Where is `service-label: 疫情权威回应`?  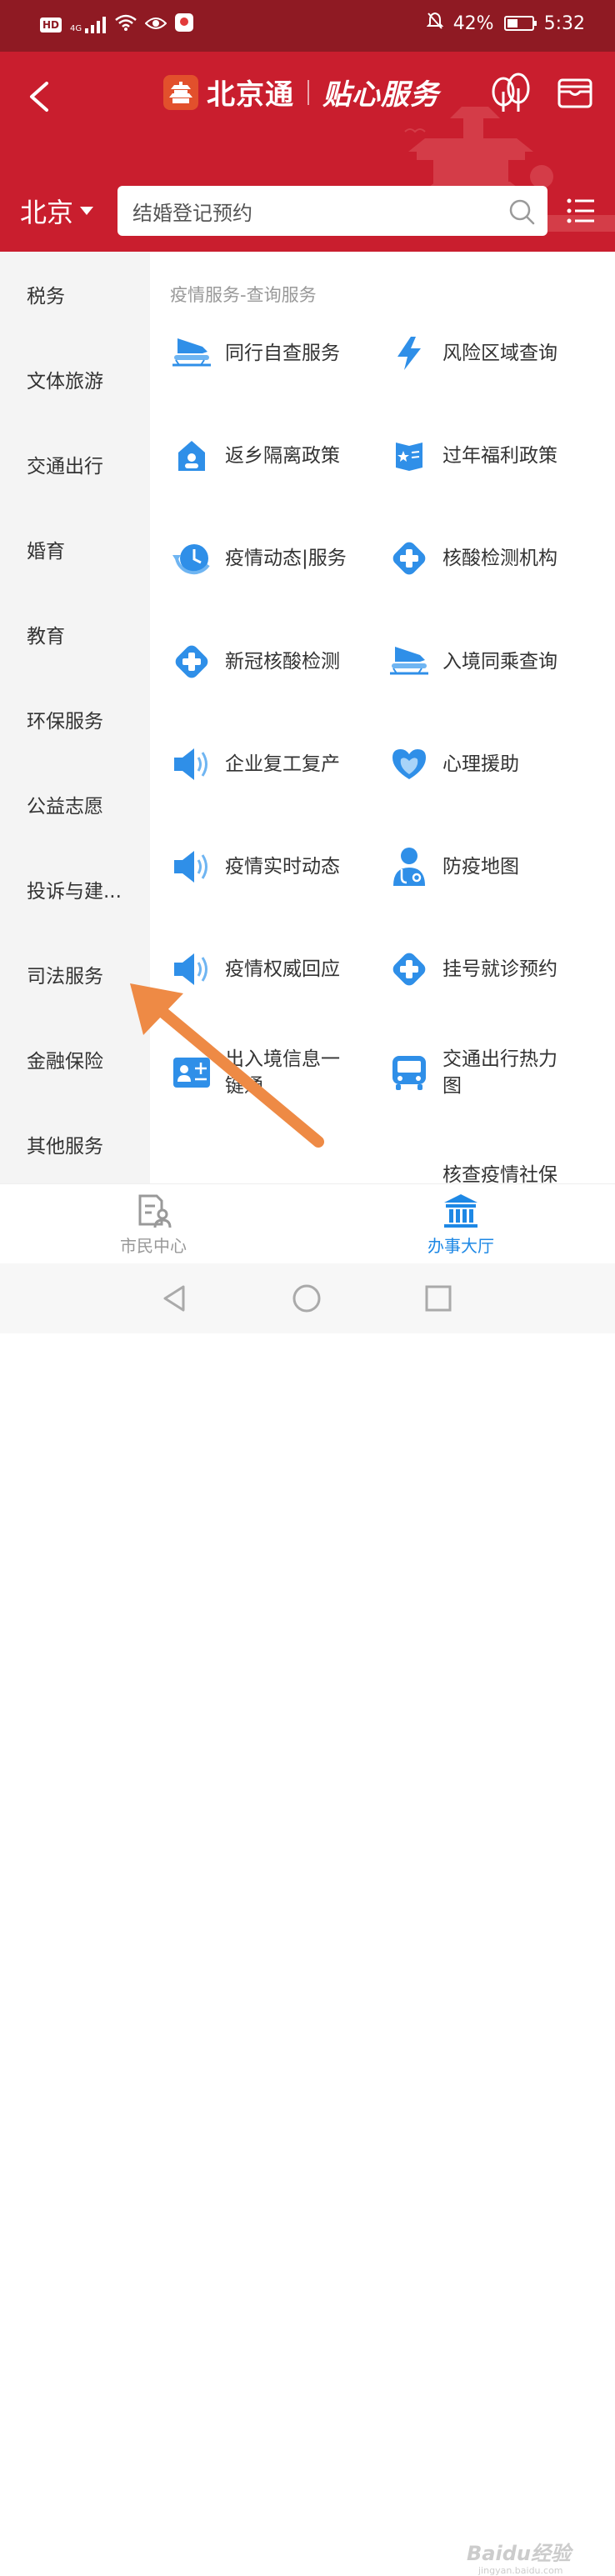 service-label: 疫情权威回应 is located at coordinates (282, 969).